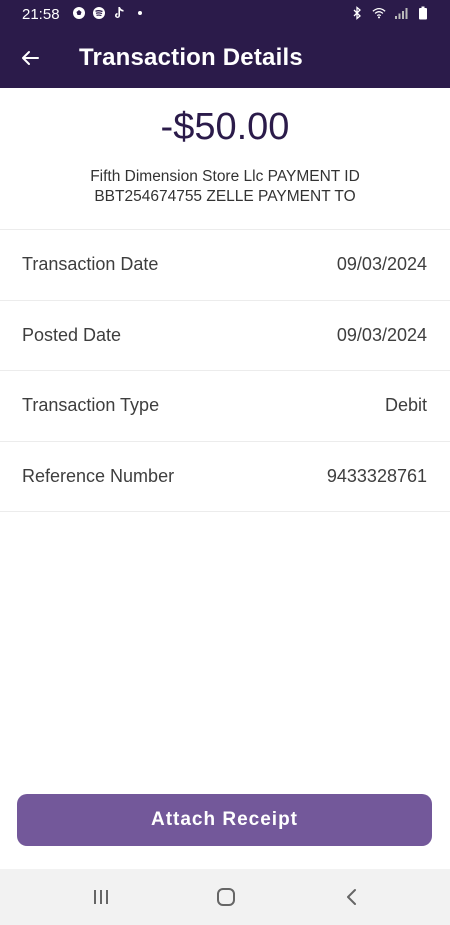  I want to click on attach-receipt-button: Attach Receipt, so click(224, 820).